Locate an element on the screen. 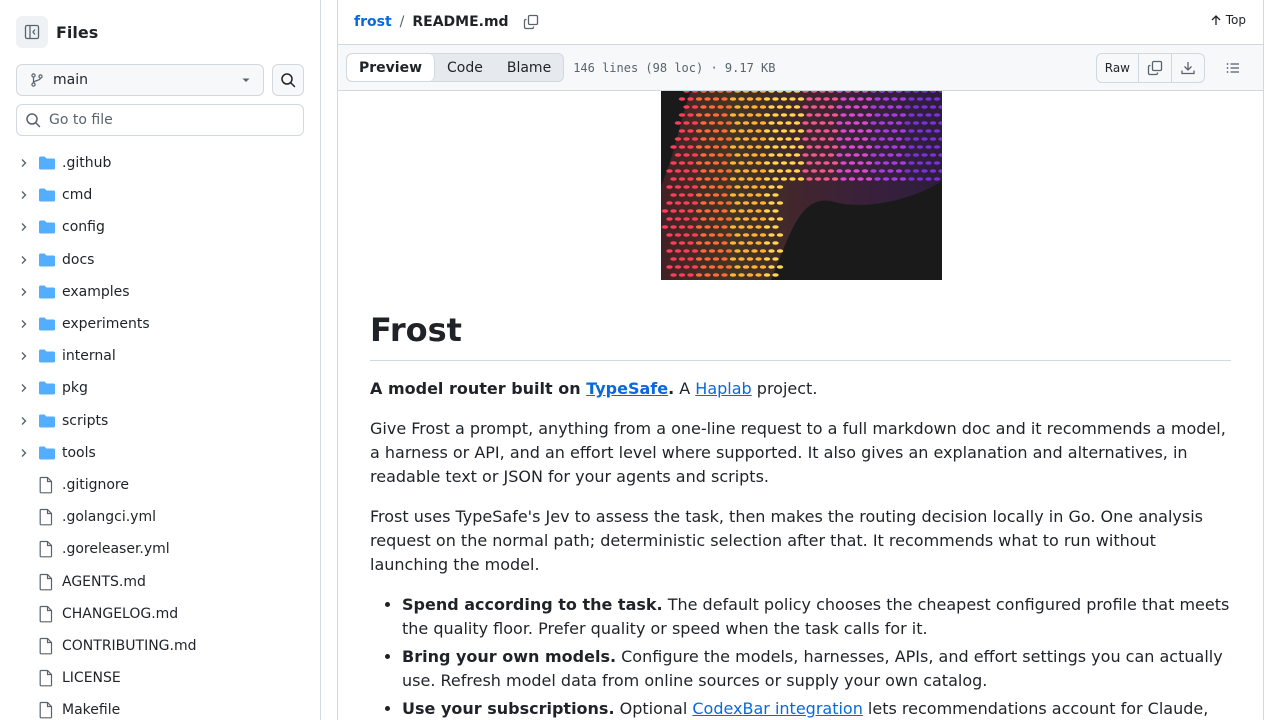 This screenshot has height=720, width=1280. folder-item: tools is located at coordinates (160, 453).